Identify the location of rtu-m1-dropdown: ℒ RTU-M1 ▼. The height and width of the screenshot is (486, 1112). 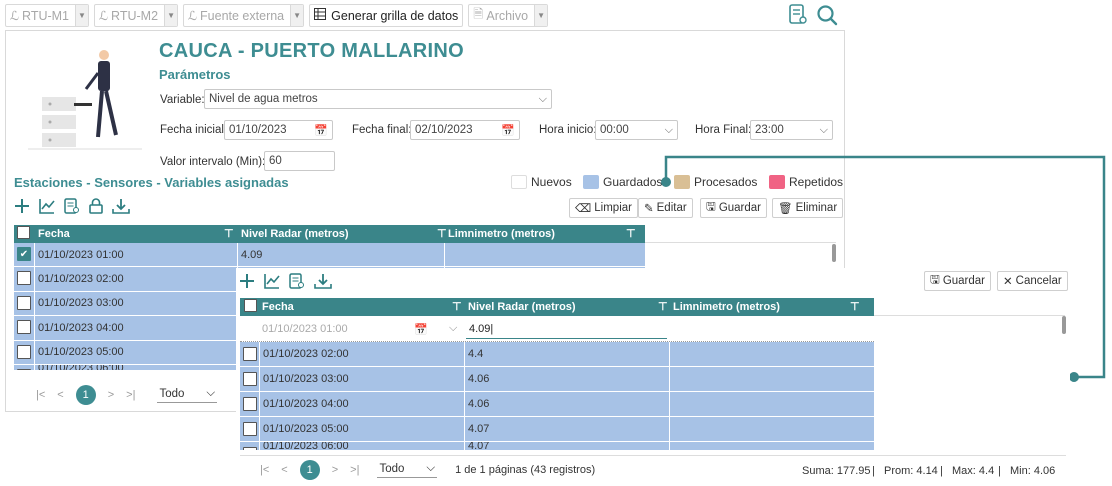
(47, 15).